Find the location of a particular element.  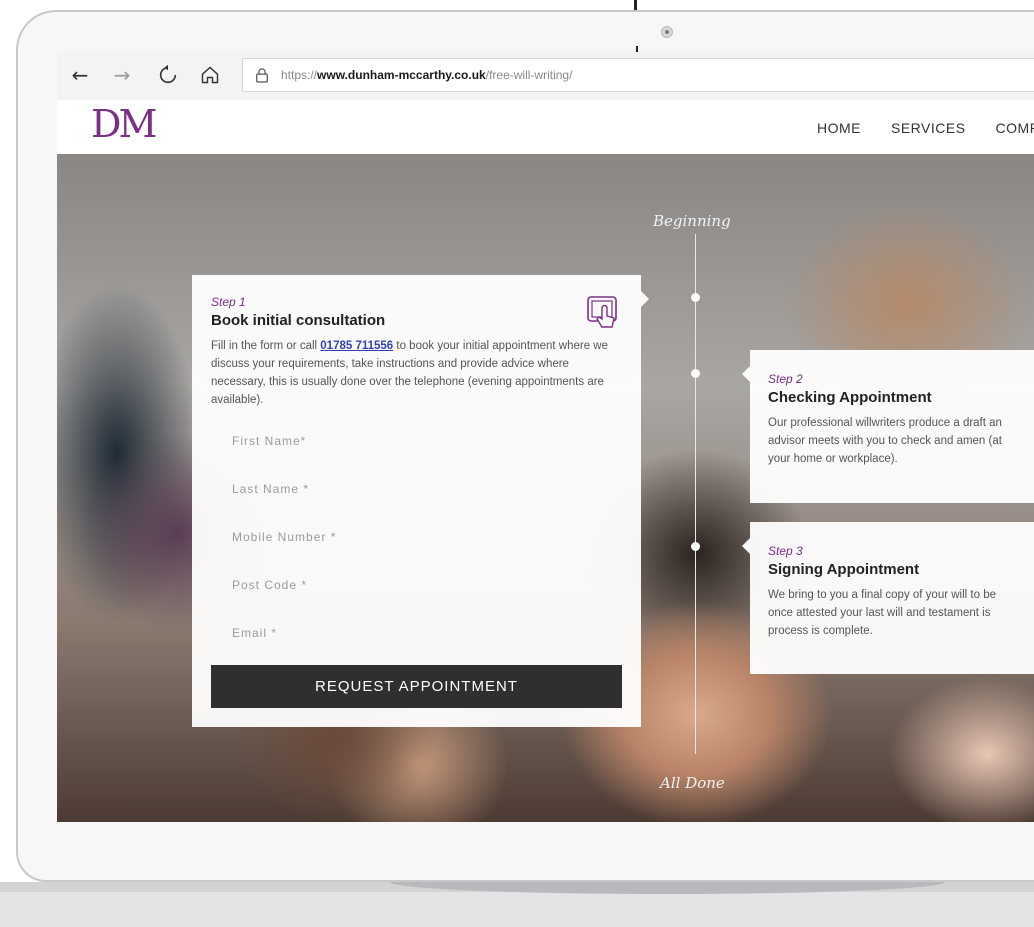

site-nav: HOME SERVICES COMP is located at coordinates (925, 128).